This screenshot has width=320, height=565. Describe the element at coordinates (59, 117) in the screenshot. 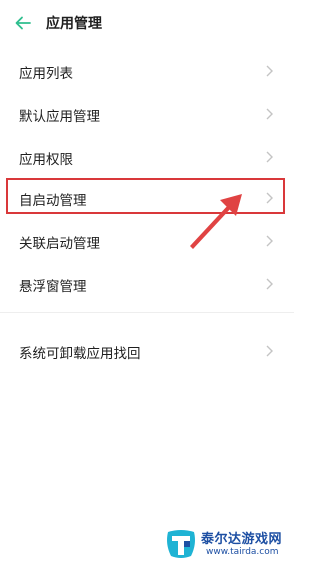

I see `menu-item-label: 默认应用管理` at that location.